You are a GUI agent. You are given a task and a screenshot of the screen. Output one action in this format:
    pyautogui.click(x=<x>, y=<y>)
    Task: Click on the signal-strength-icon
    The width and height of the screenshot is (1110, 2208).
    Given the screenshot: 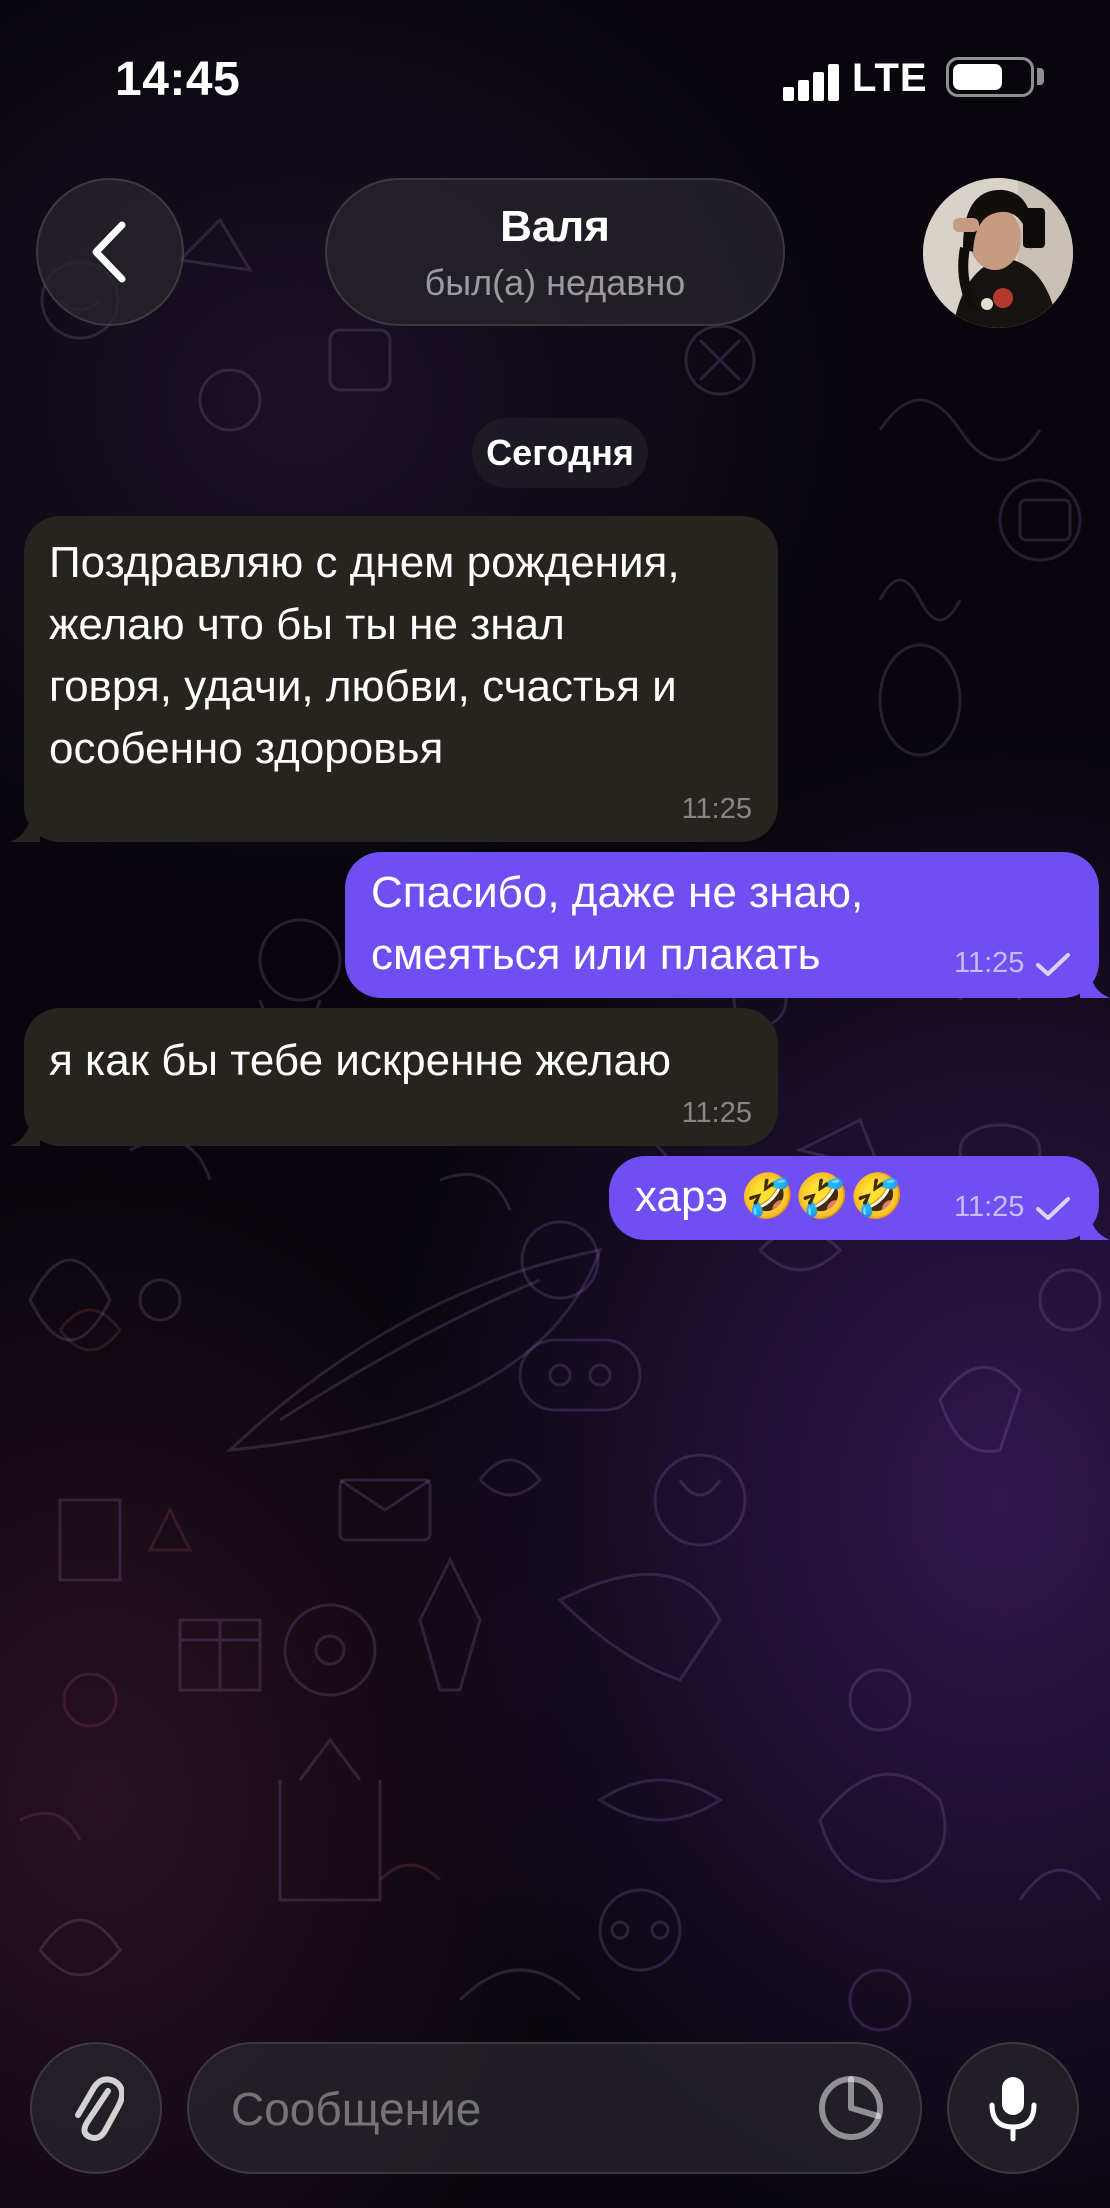 What is the action you would take?
    pyautogui.click(x=812, y=82)
    